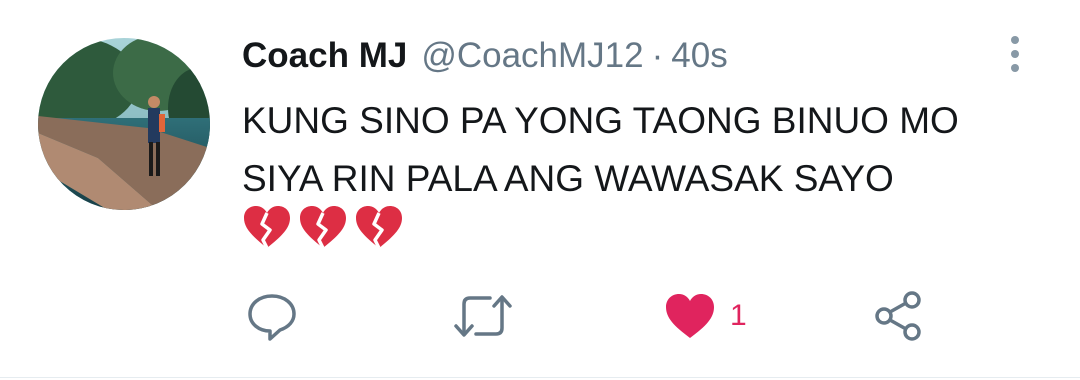 This screenshot has height=380, width=1080. I want to click on tweet-header: Coach MJ @CoachMJ12 · 40s, so click(485, 58).